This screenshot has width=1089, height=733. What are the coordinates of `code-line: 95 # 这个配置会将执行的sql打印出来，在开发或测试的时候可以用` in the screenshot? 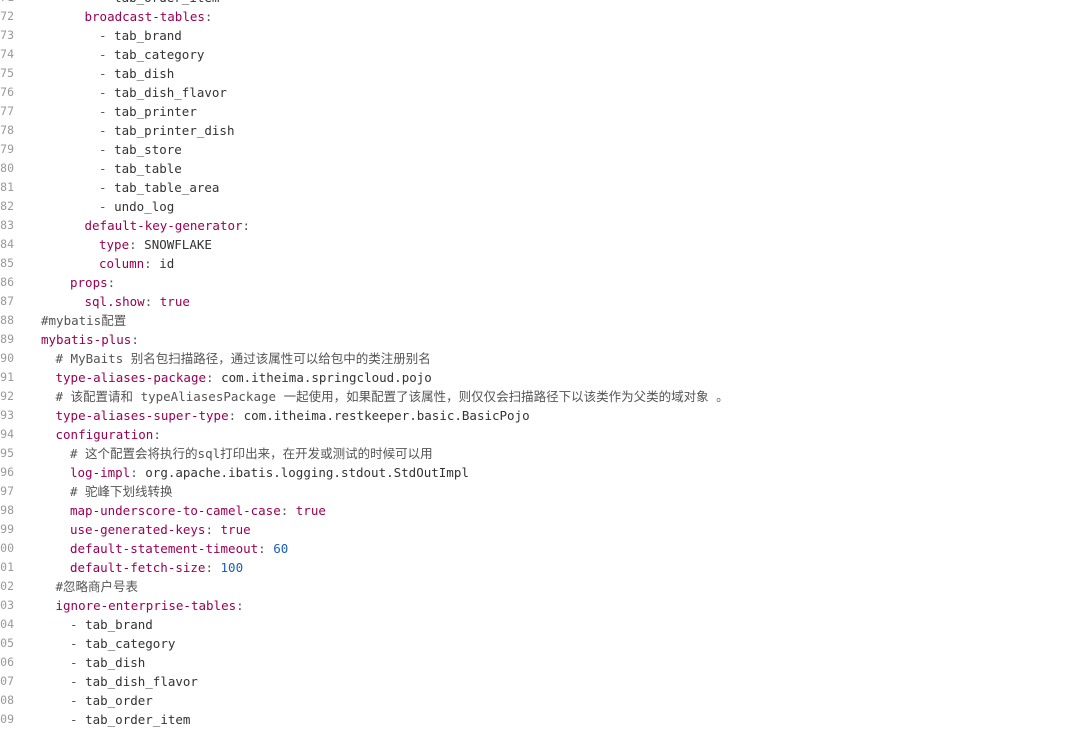 It's located at (544, 453).